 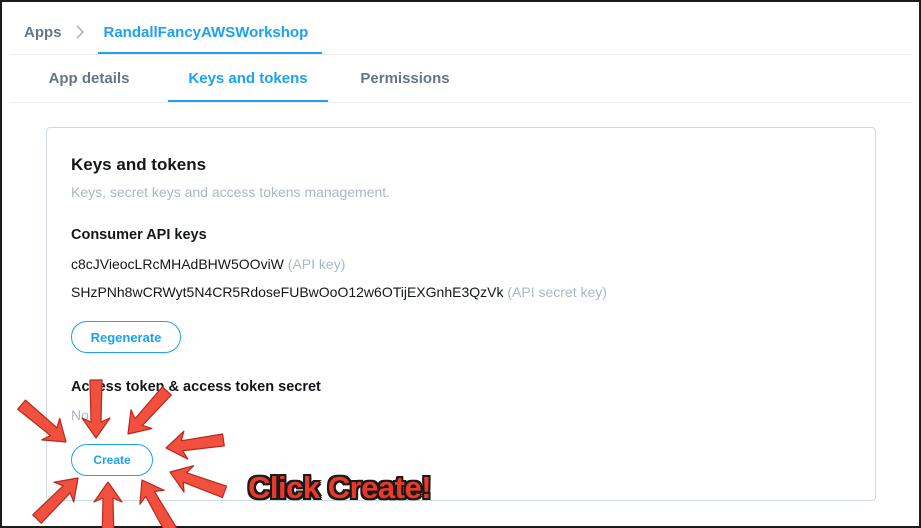 What do you see at coordinates (177, 264) in the screenshot?
I see `api-key-value: c8cJVieocLRcMHAdBHW5OOviW` at bounding box center [177, 264].